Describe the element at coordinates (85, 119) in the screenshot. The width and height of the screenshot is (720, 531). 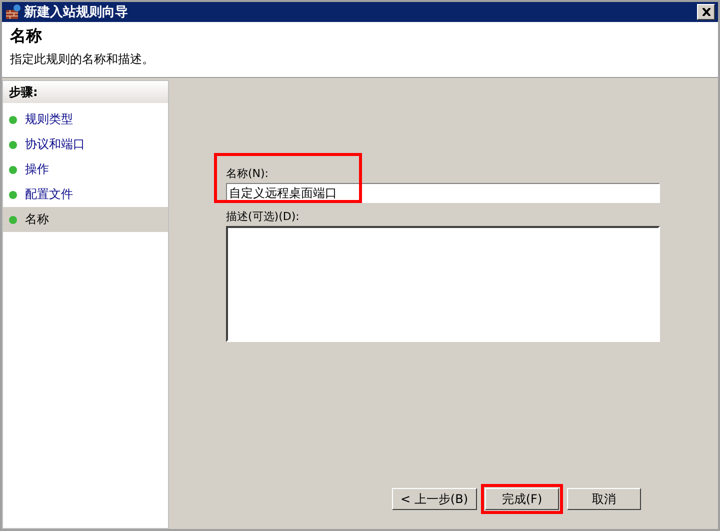
I see `step-item: 规则类型` at that location.